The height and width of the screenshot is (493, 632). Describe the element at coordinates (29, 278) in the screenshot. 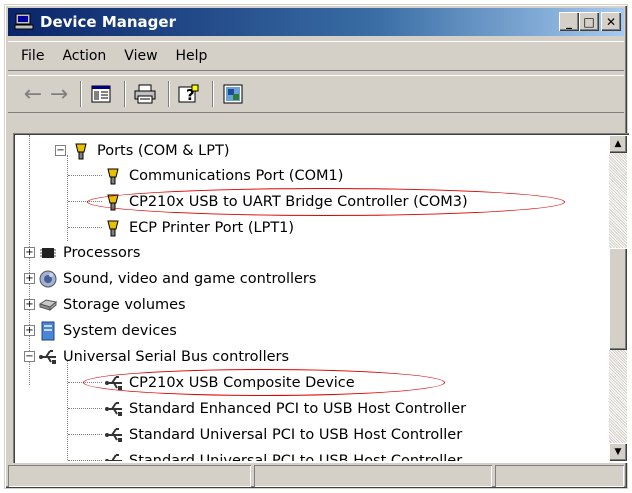

I see `expand-sound-toggle: +` at that location.